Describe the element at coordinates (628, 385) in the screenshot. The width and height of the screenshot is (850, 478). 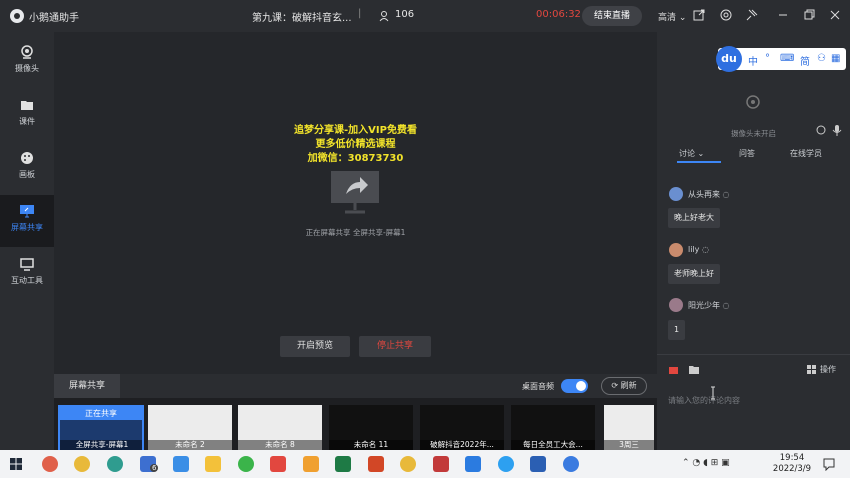
I see `refresh-label: 刷新` at that location.